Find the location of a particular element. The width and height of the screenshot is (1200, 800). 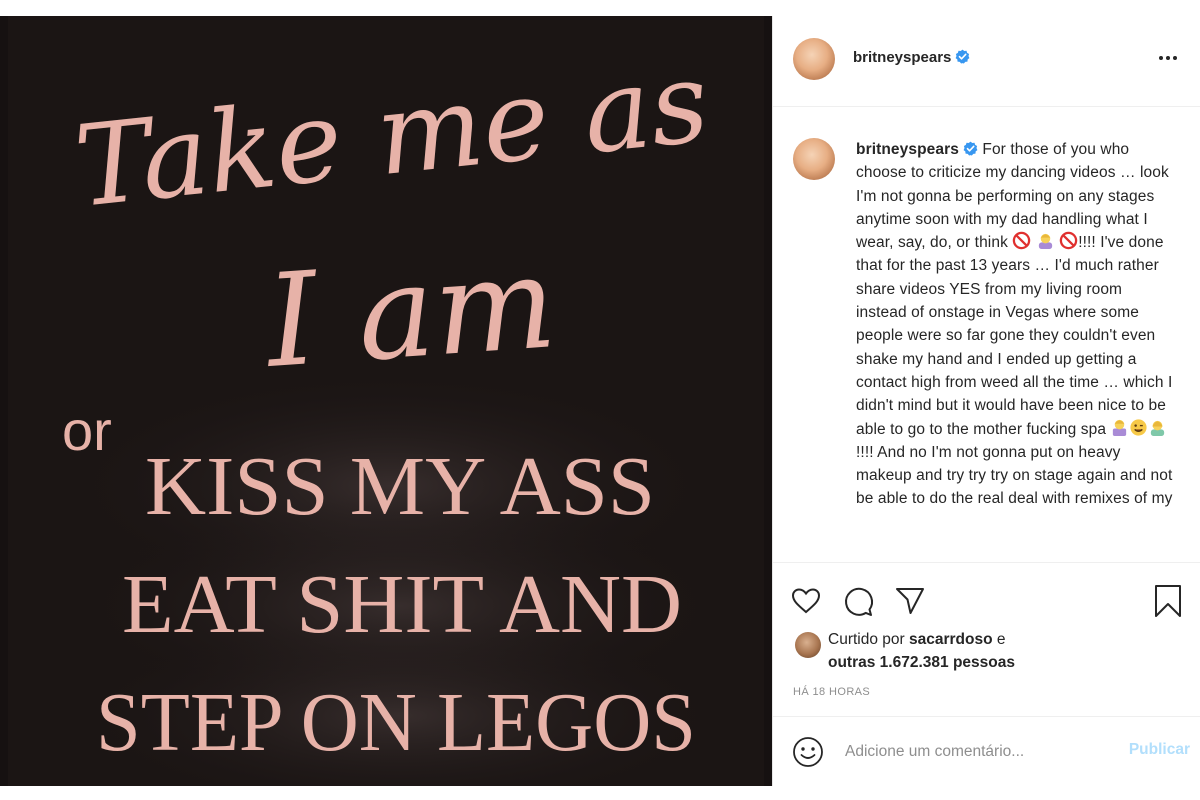

post-header: britneyspears is located at coordinates (986, 61).